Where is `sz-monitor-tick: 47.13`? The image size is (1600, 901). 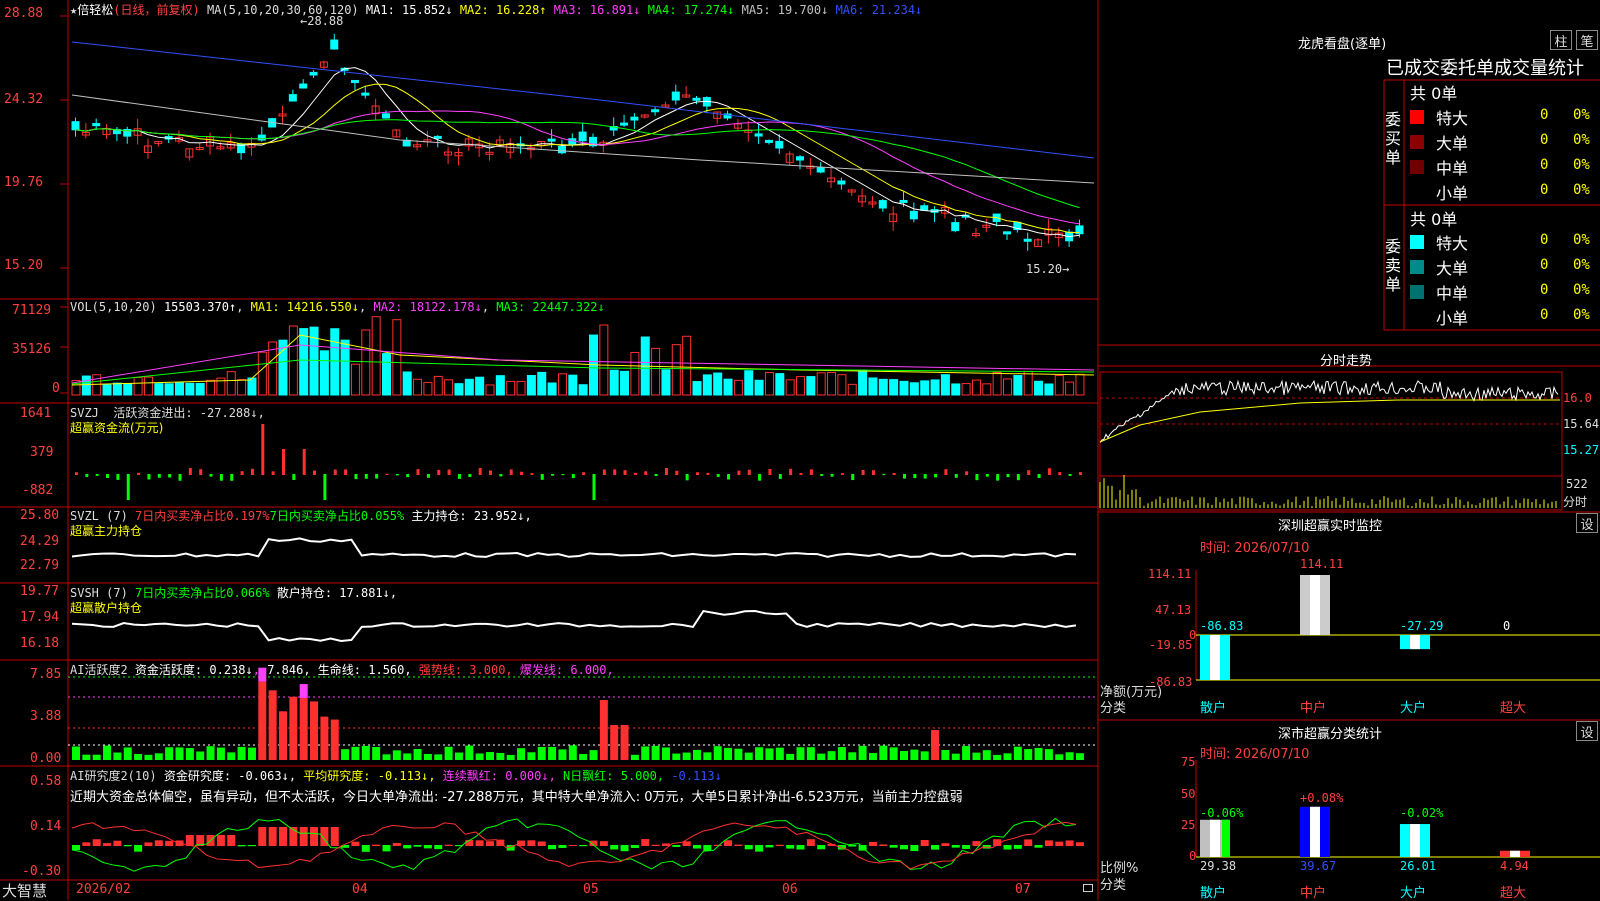
sz-monitor-tick: 47.13 is located at coordinates (1173, 610).